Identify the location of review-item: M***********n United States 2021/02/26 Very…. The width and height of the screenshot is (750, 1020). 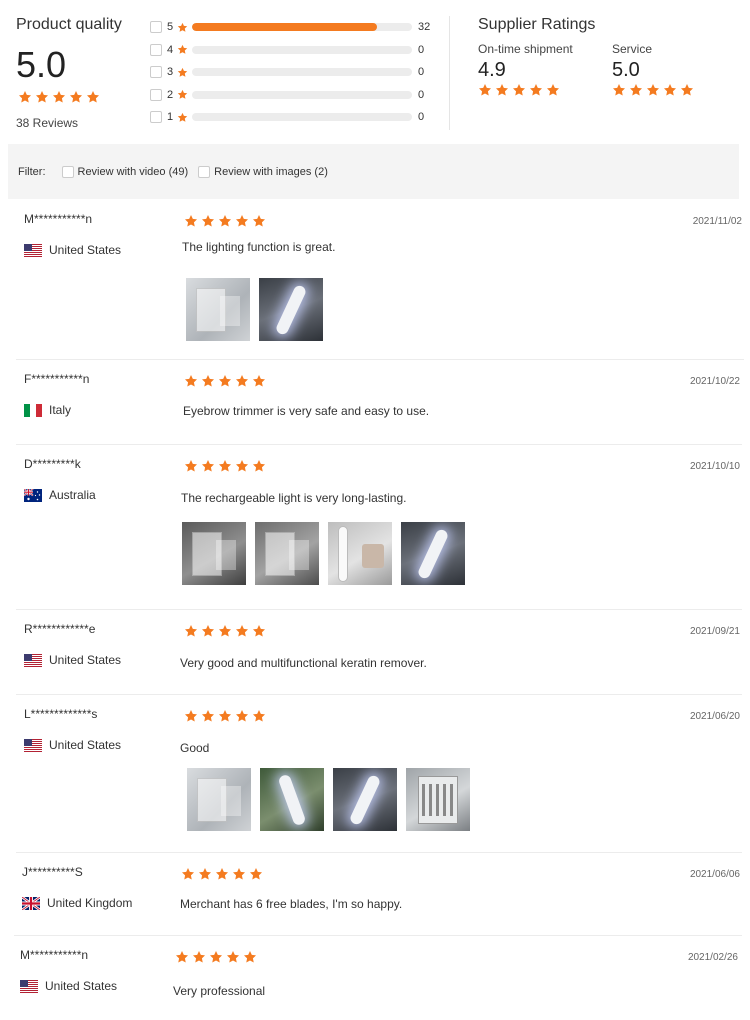
(376, 978).